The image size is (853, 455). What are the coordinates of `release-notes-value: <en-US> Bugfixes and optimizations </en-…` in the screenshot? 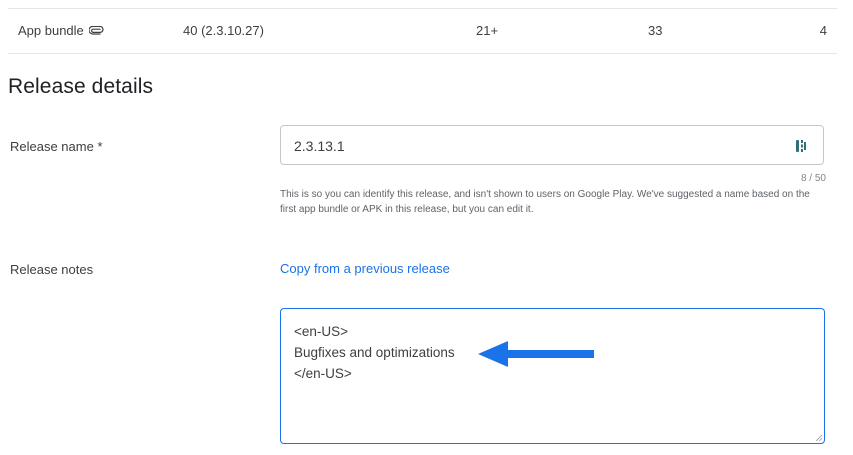 It's located at (374, 352).